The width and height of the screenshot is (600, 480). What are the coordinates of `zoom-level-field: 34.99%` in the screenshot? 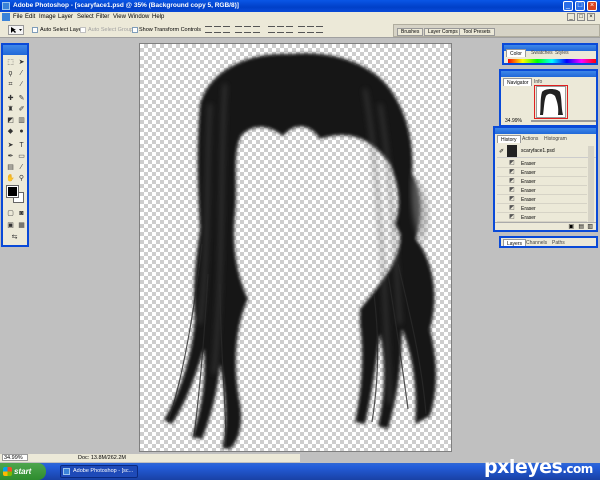 It's located at (15, 457).